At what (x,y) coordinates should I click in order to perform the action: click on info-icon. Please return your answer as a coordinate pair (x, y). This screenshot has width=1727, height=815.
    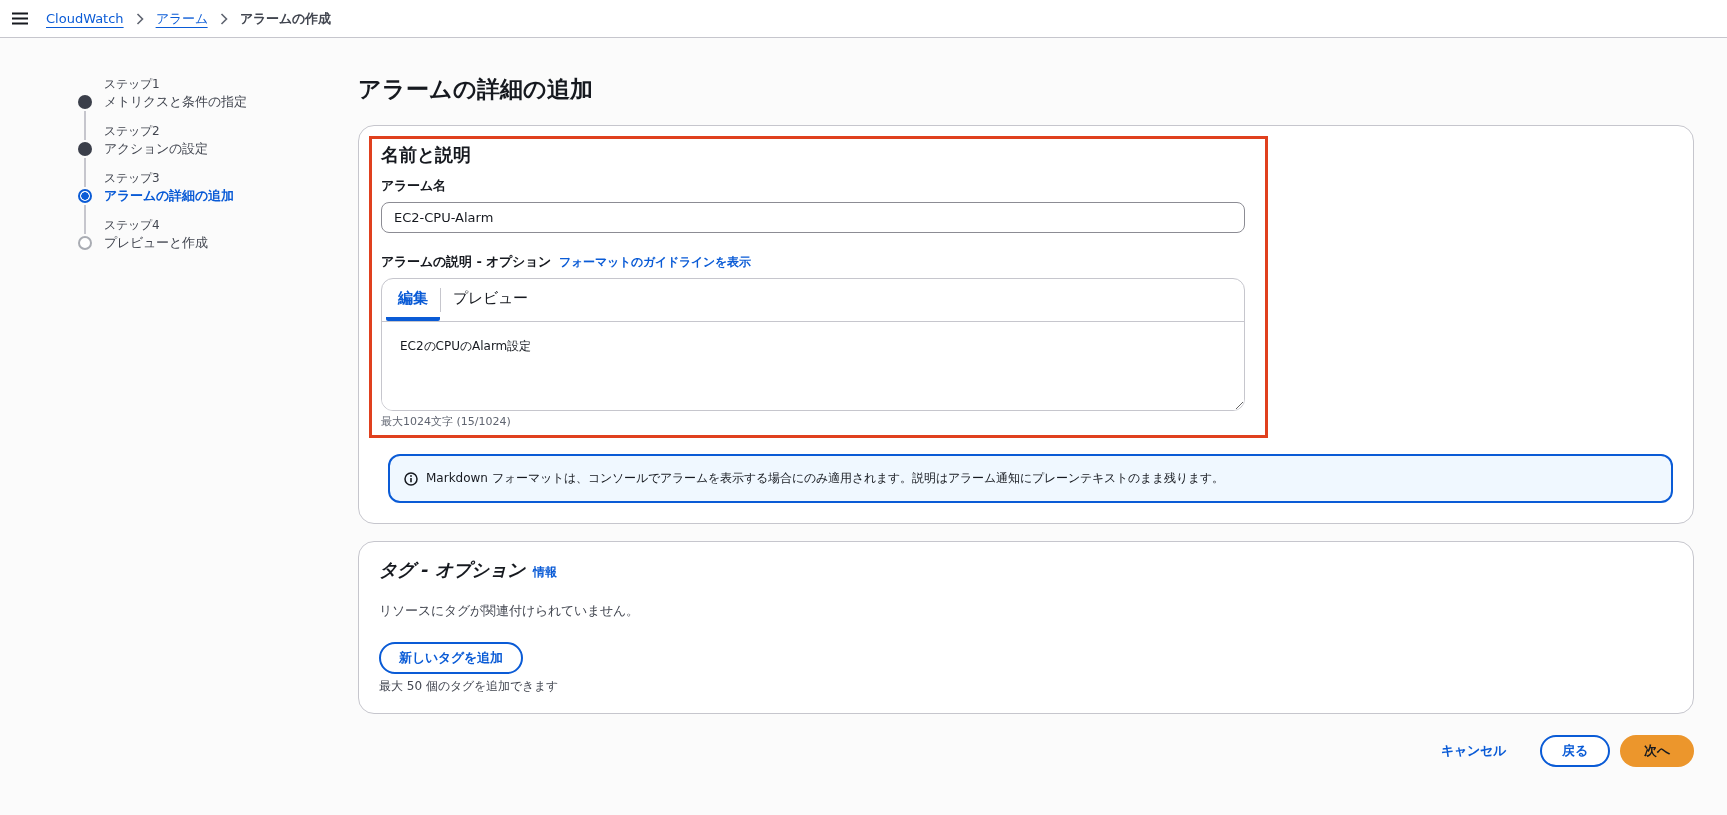
    Looking at the image, I should click on (411, 478).